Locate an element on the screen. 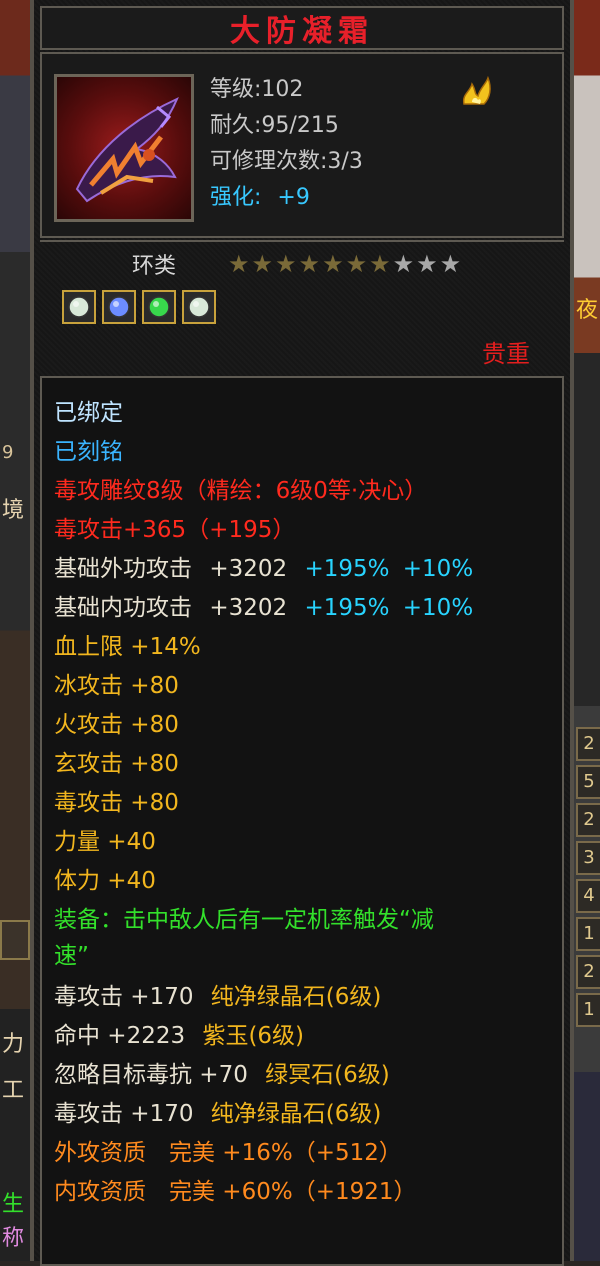 The width and height of the screenshot is (600, 1266). left-side-number: 9 is located at coordinates (8, 452).